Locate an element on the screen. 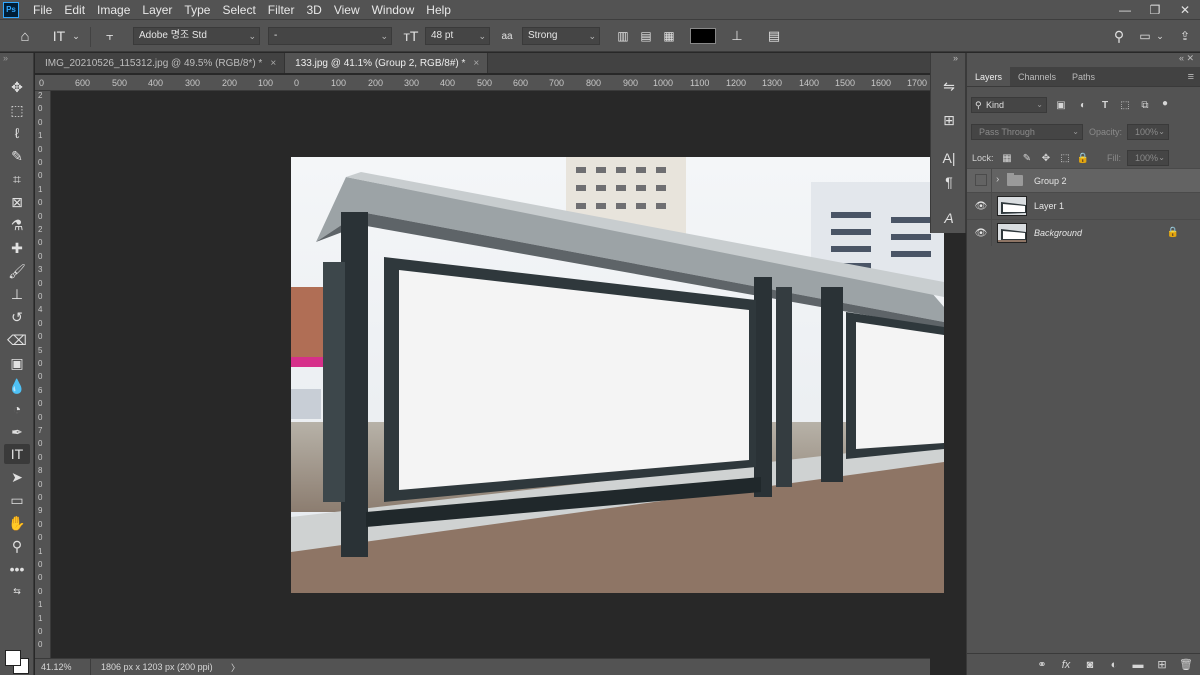 The image size is (1200, 675). marquee-tool-icon: ⬚ is located at coordinates (17, 110).